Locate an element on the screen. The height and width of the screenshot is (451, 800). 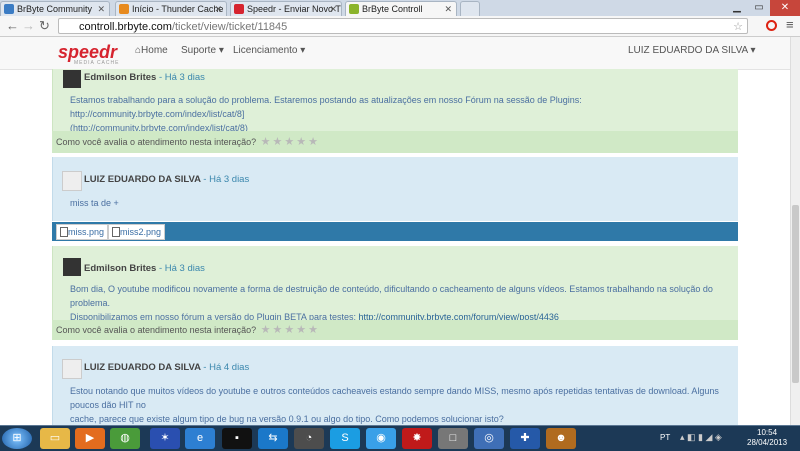
tray-icons: ▴ ◧ ▮ ◢ ◈ is located at coordinates (701, 437).